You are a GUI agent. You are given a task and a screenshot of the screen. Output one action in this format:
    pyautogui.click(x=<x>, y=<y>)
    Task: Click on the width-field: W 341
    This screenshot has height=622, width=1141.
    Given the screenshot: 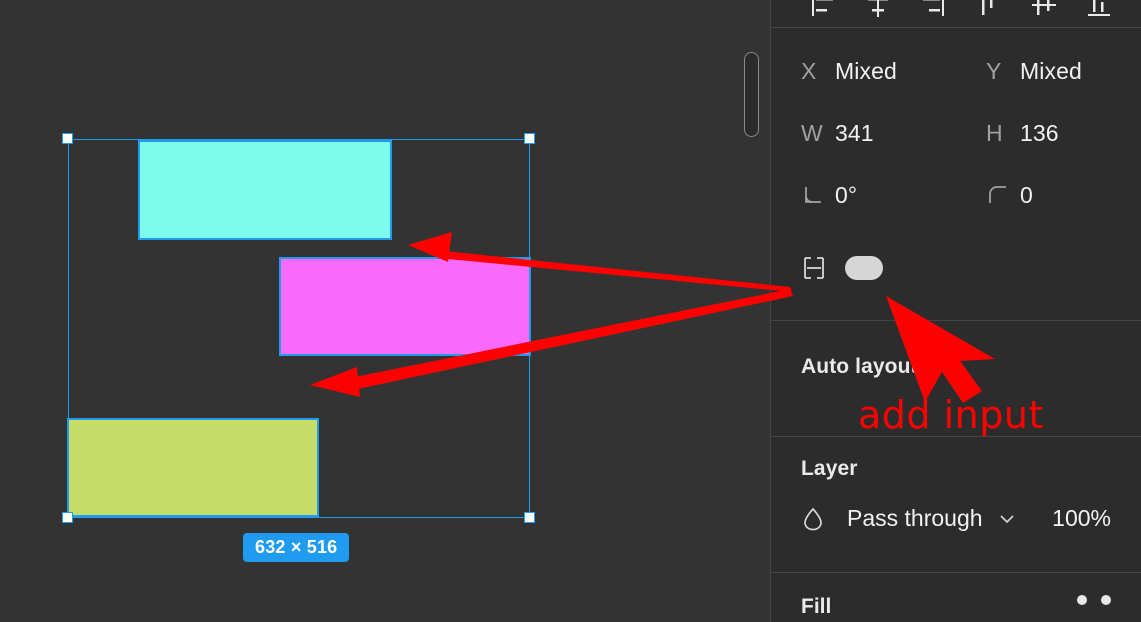 What is the action you would take?
    pyautogui.click(x=863, y=133)
    